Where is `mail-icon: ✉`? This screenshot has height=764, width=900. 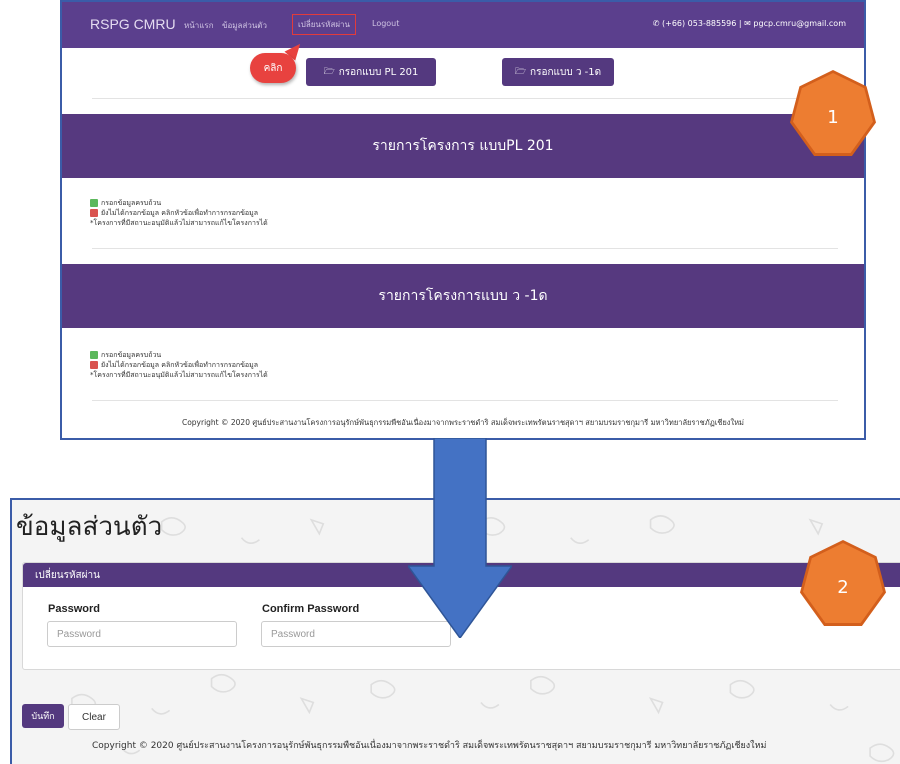 mail-icon: ✉ is located at coordinates (747, 23).